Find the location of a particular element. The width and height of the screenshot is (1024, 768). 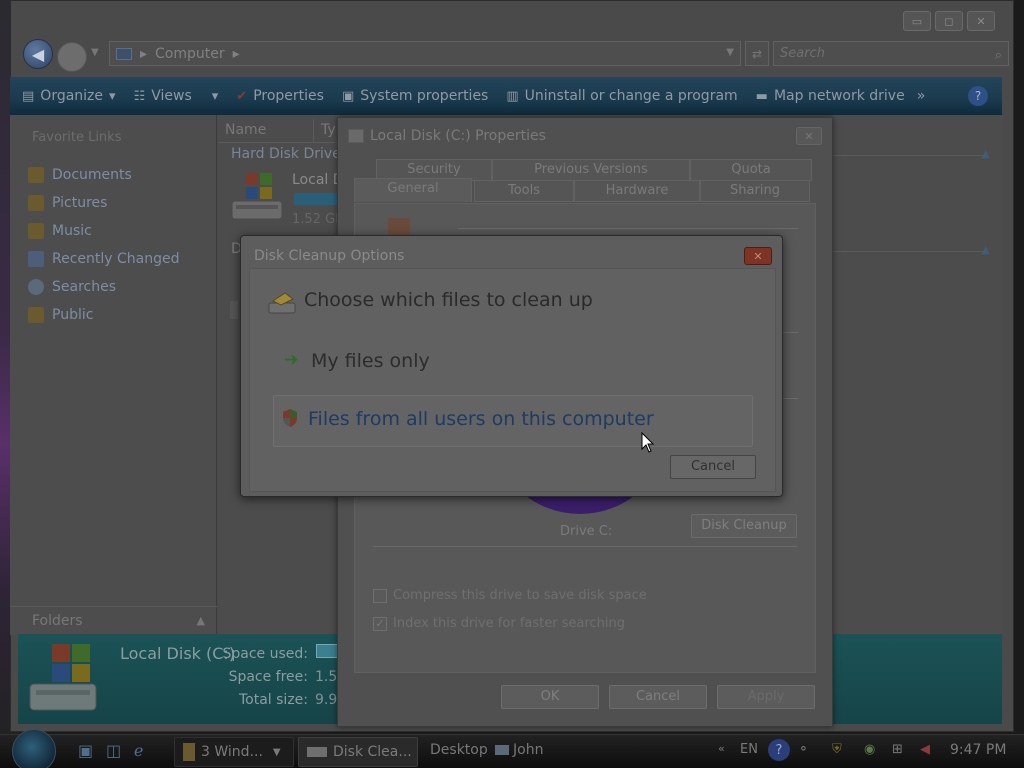

internet-explorer-icon: ℯ is located at coordinates (138, 750).